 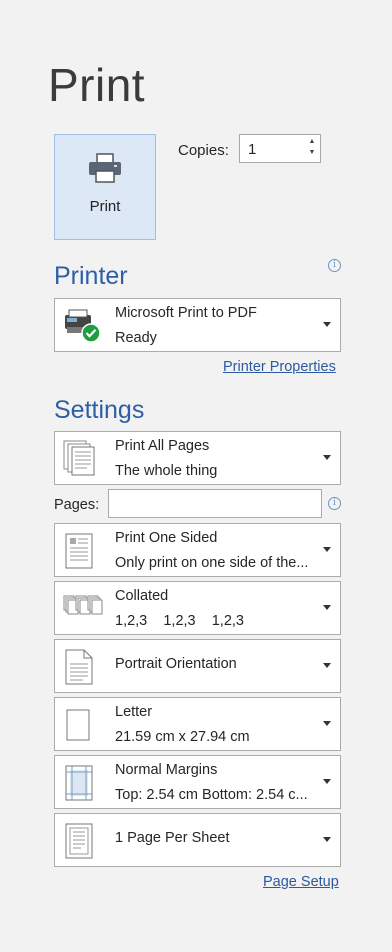 I want to click on pages-per-sheet-icon, so click(x=80, y=843).